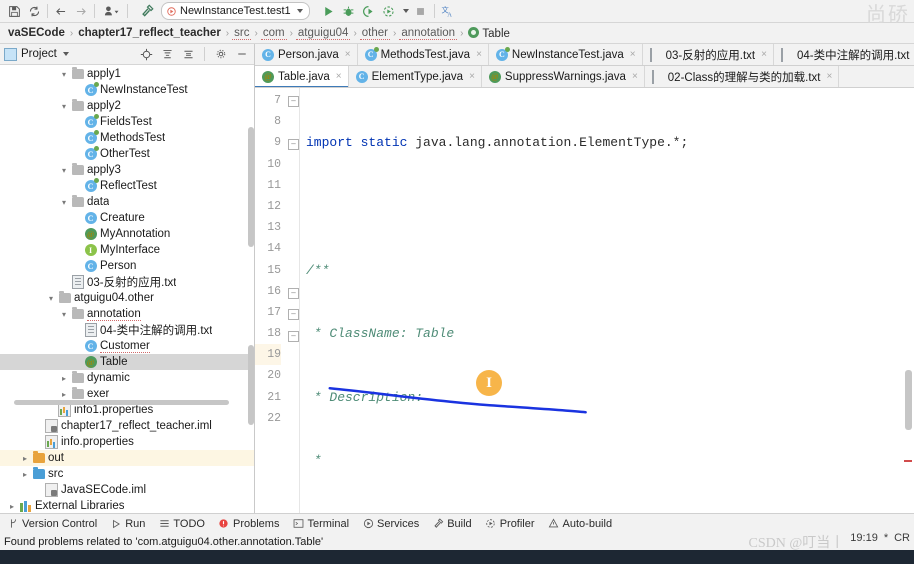 The width and height of the screenshot is (914, 564). What do you see at coordinates (708, 54) in the screenshot?
I see `editor-tab-03-txt: 03-反射的应用.txt ×` at bounding box center [708, 54].